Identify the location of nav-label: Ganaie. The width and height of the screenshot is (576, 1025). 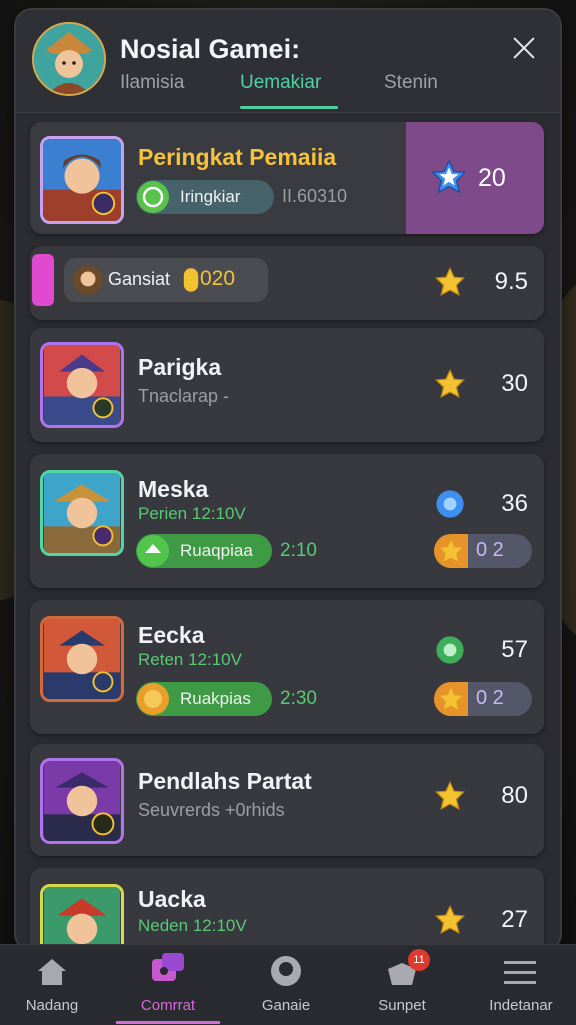
(286, 1005).